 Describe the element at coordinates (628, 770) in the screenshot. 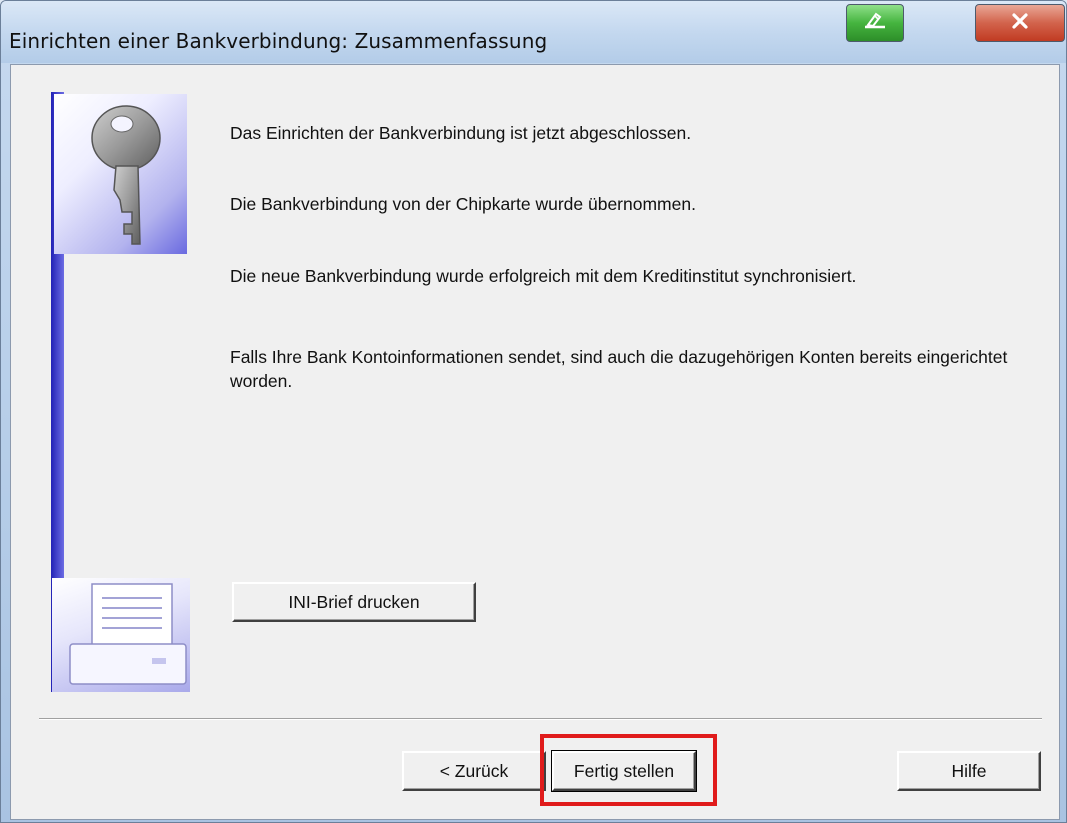

I see `finish-button-highlight` at that location.